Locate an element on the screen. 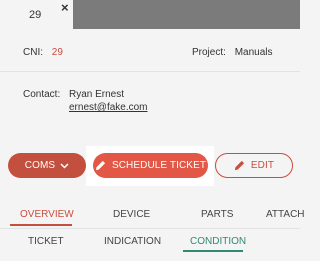  tab-attach: ATTACH is located at coordinates (285, 214).